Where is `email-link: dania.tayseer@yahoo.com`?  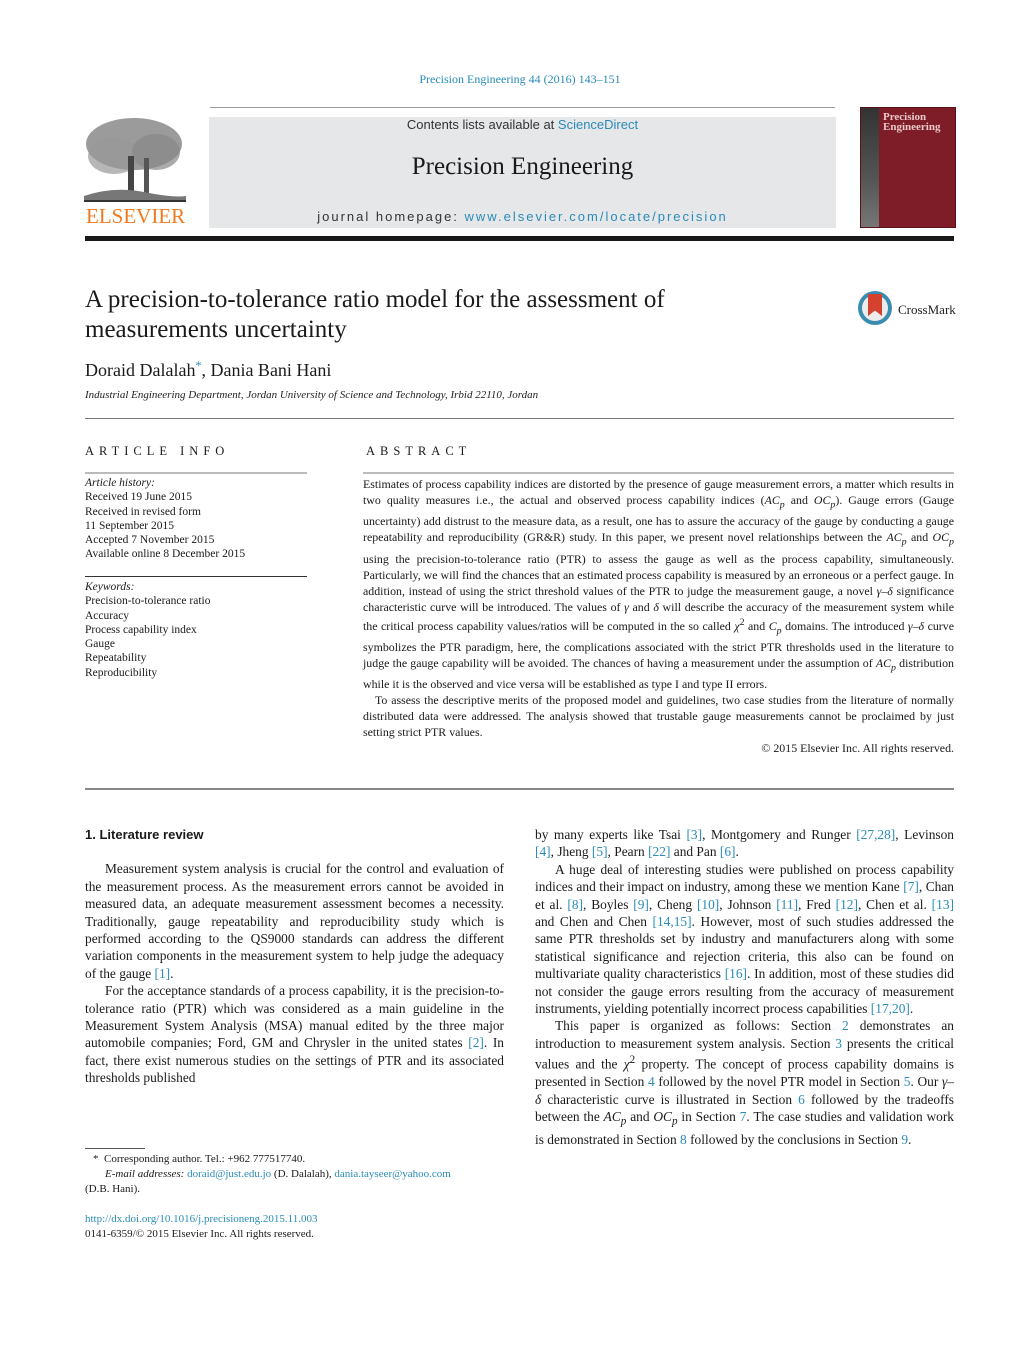 email-link: dania.tayseer@yahoo.com is located at coordinates (392, 1174).